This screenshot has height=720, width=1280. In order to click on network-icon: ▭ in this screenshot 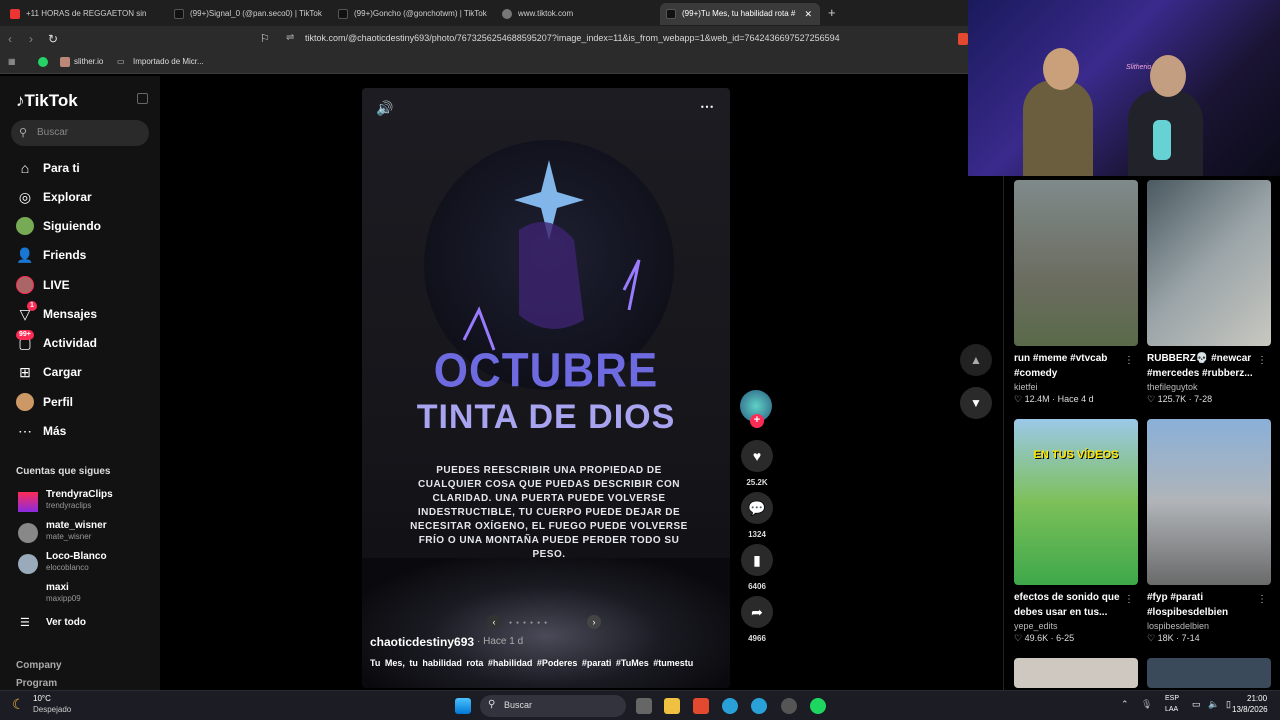, I will do `click(1196, 704)`.